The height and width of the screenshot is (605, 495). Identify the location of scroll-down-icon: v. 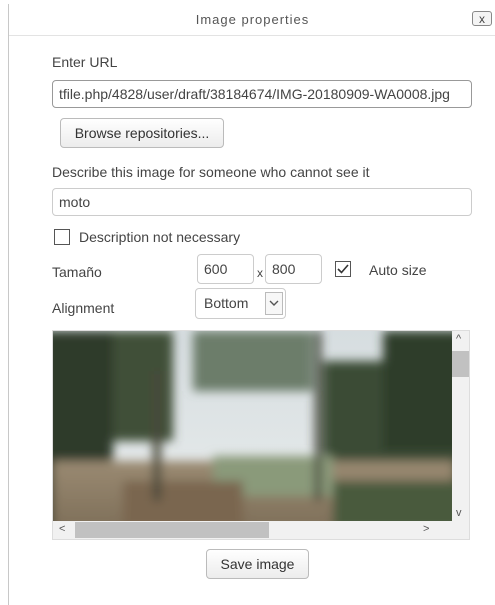
(459, 513).